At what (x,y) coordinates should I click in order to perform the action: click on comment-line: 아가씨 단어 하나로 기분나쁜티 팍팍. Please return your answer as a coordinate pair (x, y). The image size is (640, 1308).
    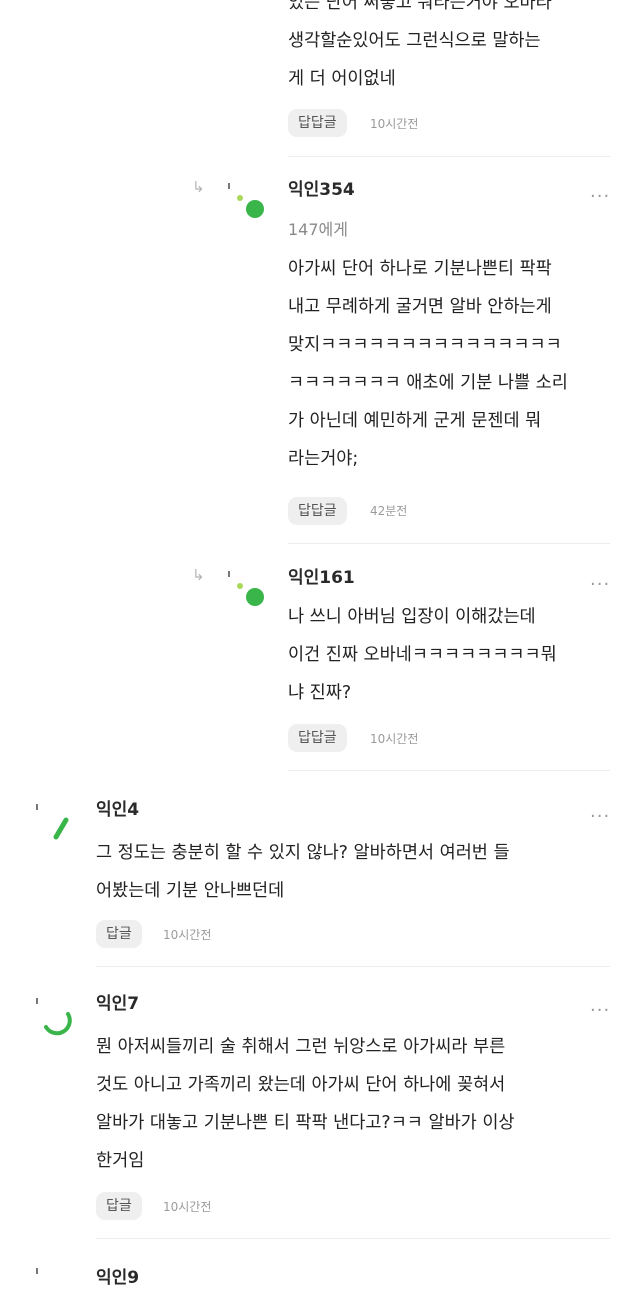
    Looking at the image, I should click on (420, 269).